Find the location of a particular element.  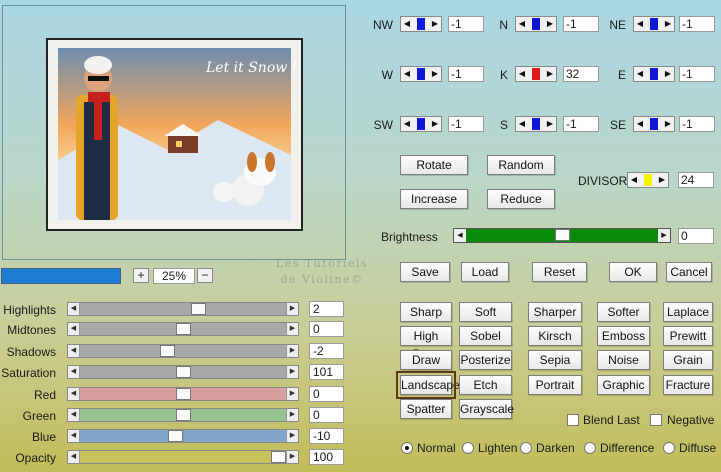

slider-track-3: ◀ ▶ is located at coordinates (183, 372).